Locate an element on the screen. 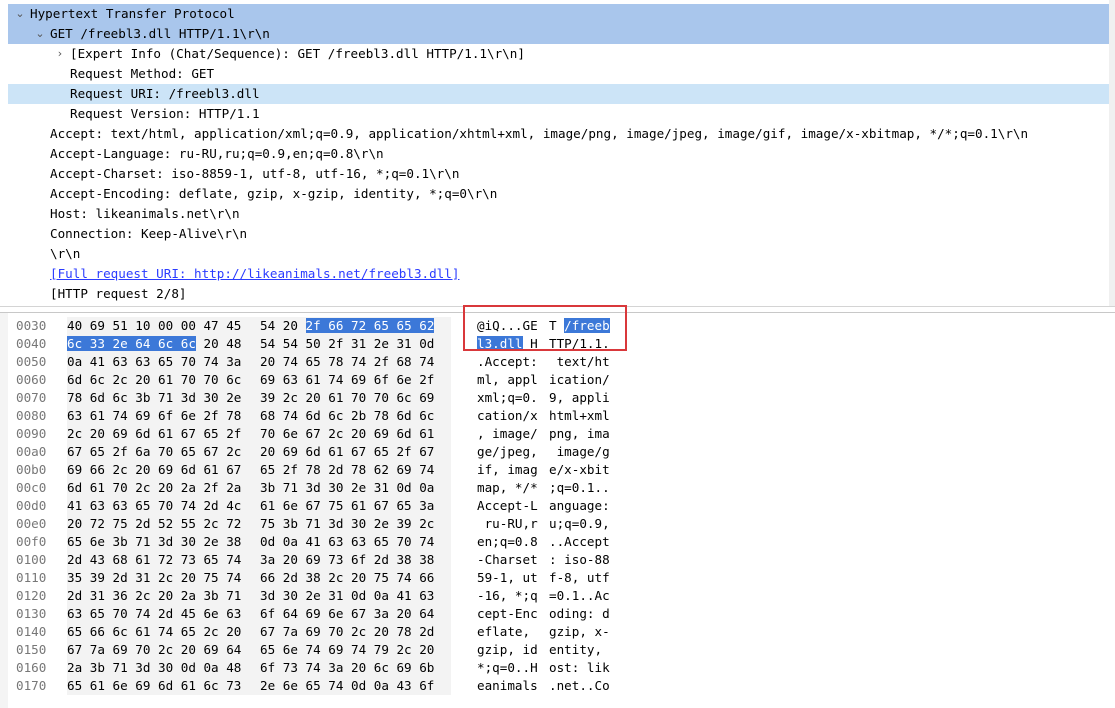 This screenshot has height=708, width=1115. ascii-low: 59-1, ut is located at coordinates (507, 578).